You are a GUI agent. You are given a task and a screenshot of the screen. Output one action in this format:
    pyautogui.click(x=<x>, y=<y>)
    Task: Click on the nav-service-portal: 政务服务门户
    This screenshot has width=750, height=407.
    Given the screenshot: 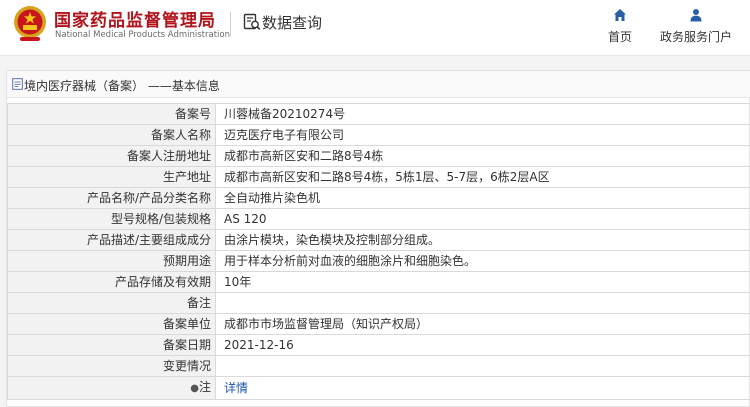 What is the action you would take?
    pyautogui.click(x=696, y=26)
    